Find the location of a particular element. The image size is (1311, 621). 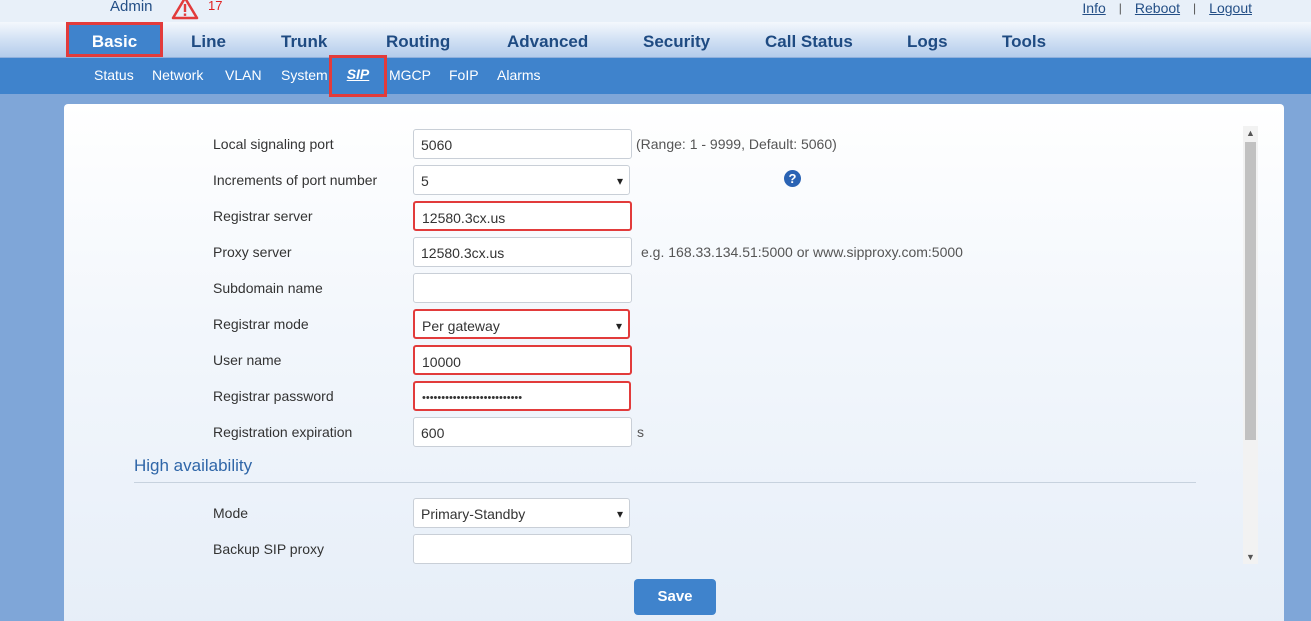

user-name: Admin is located at coordinates (131, 7).